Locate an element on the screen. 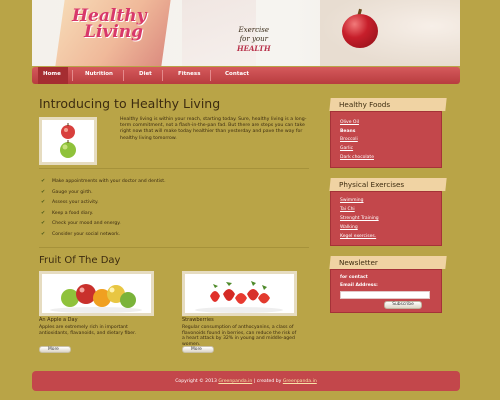  email-label: Email Address: is located at coordinates (359, 285).